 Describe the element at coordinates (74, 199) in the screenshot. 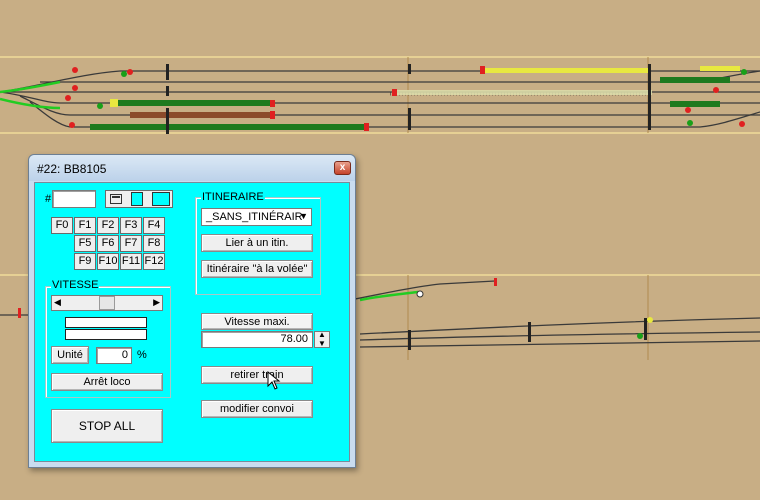

I see `address-input` at that location.